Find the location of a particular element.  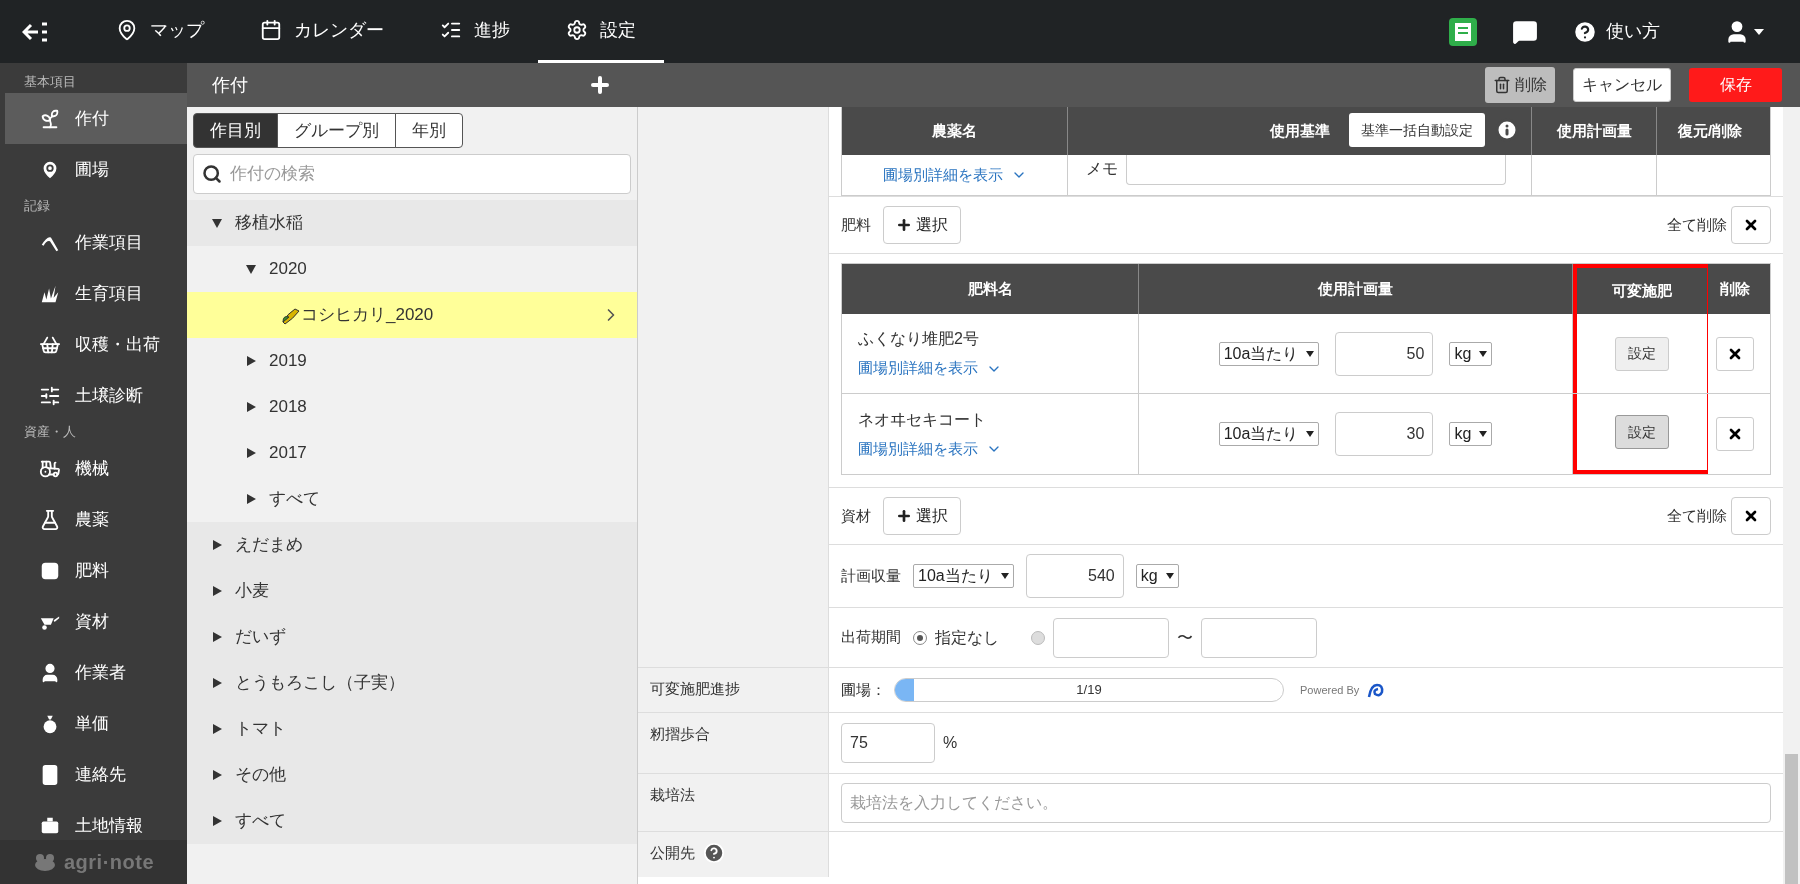

help-button: 使い方 is located at coordinates (1616, 31).